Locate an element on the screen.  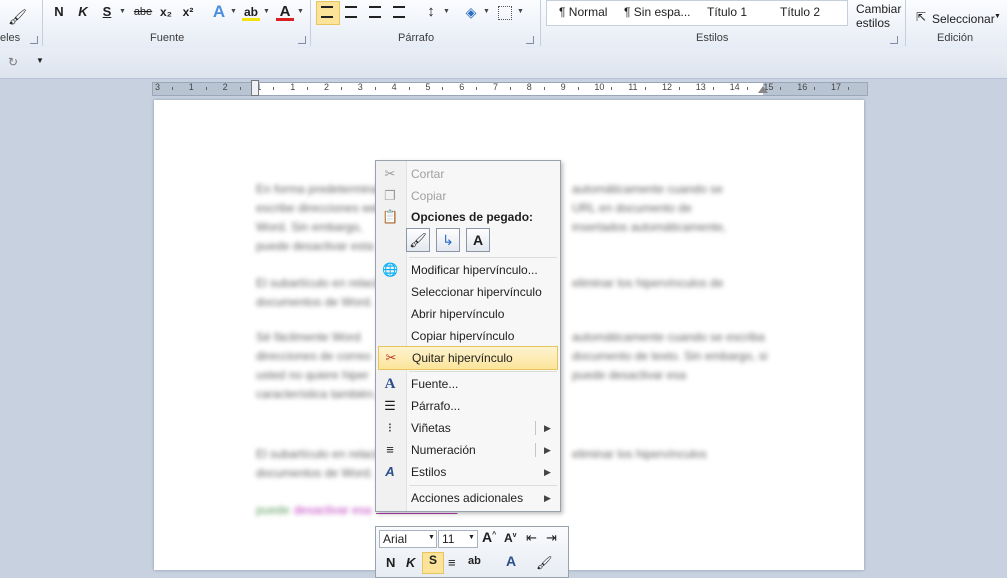
mini-highlight-icon: ab is located at coordinates (474, 561).